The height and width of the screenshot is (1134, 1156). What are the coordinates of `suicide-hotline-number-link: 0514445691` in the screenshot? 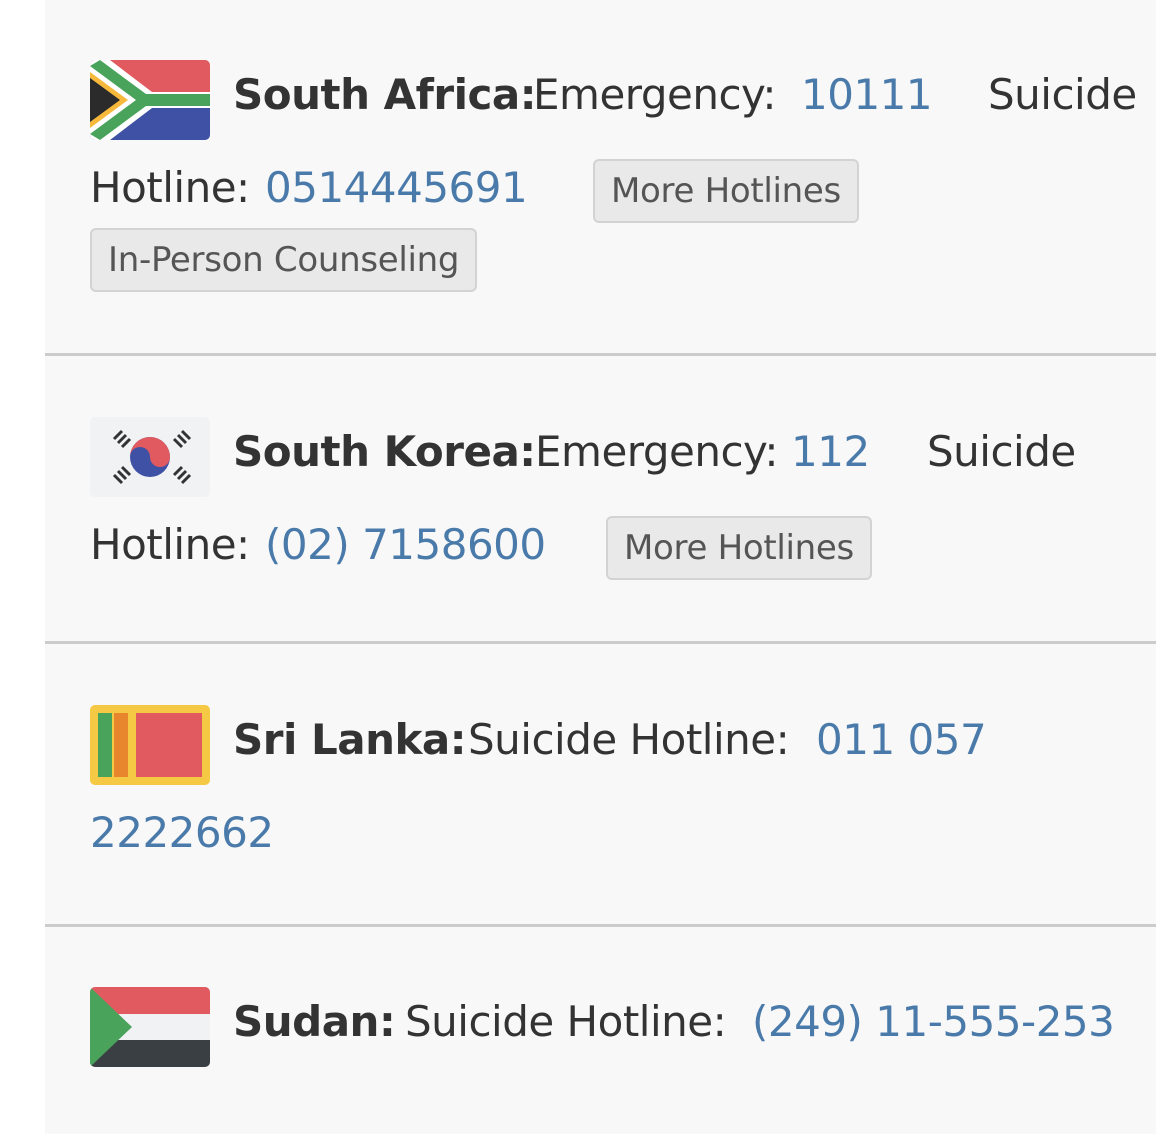 It's located at (396, 188).